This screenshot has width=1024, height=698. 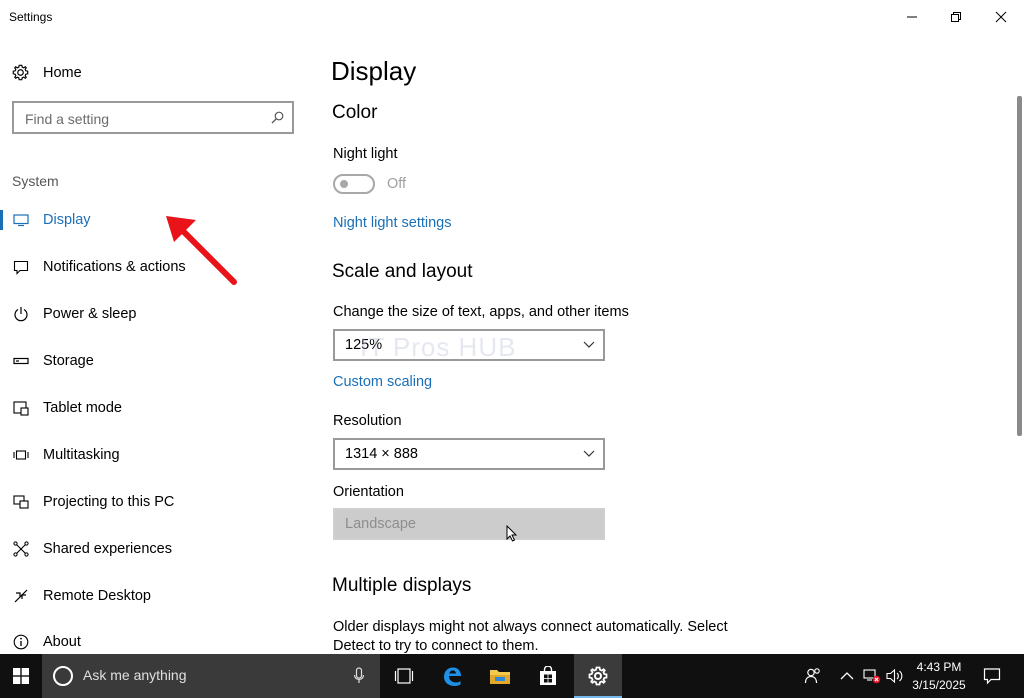 I want to click on edge-browser-icon, so click(x=452, y=676).